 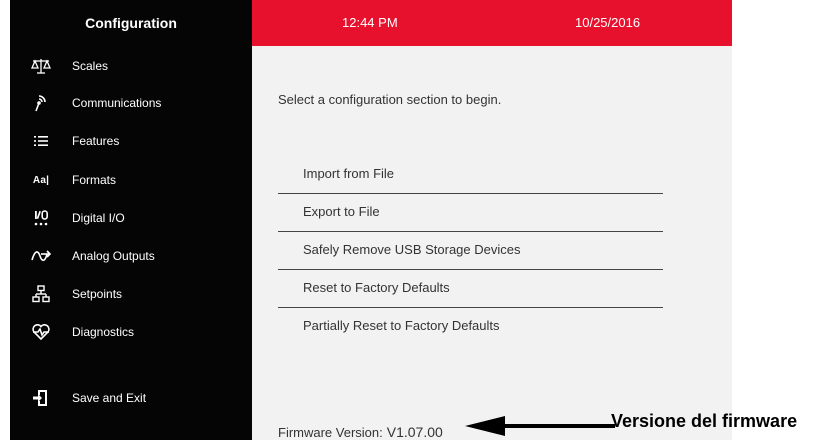 I want to click on instruction-text: Select a configuration section to begin., so click(x=390, y=99).